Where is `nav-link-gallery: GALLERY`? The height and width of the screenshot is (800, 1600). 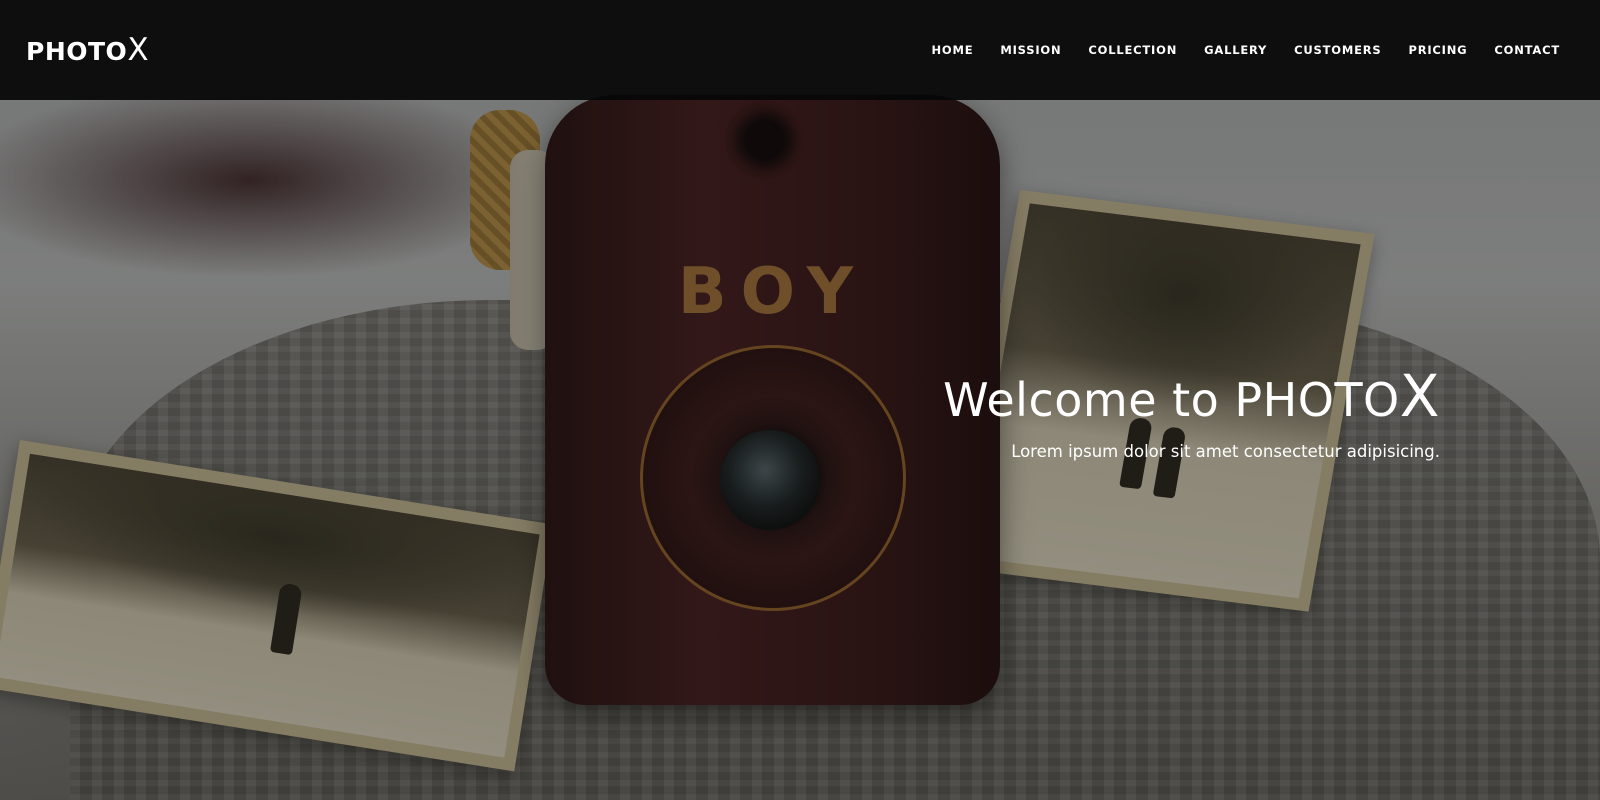
nav-link-gallery: GALLERY is located at coordinates (1235, 50).